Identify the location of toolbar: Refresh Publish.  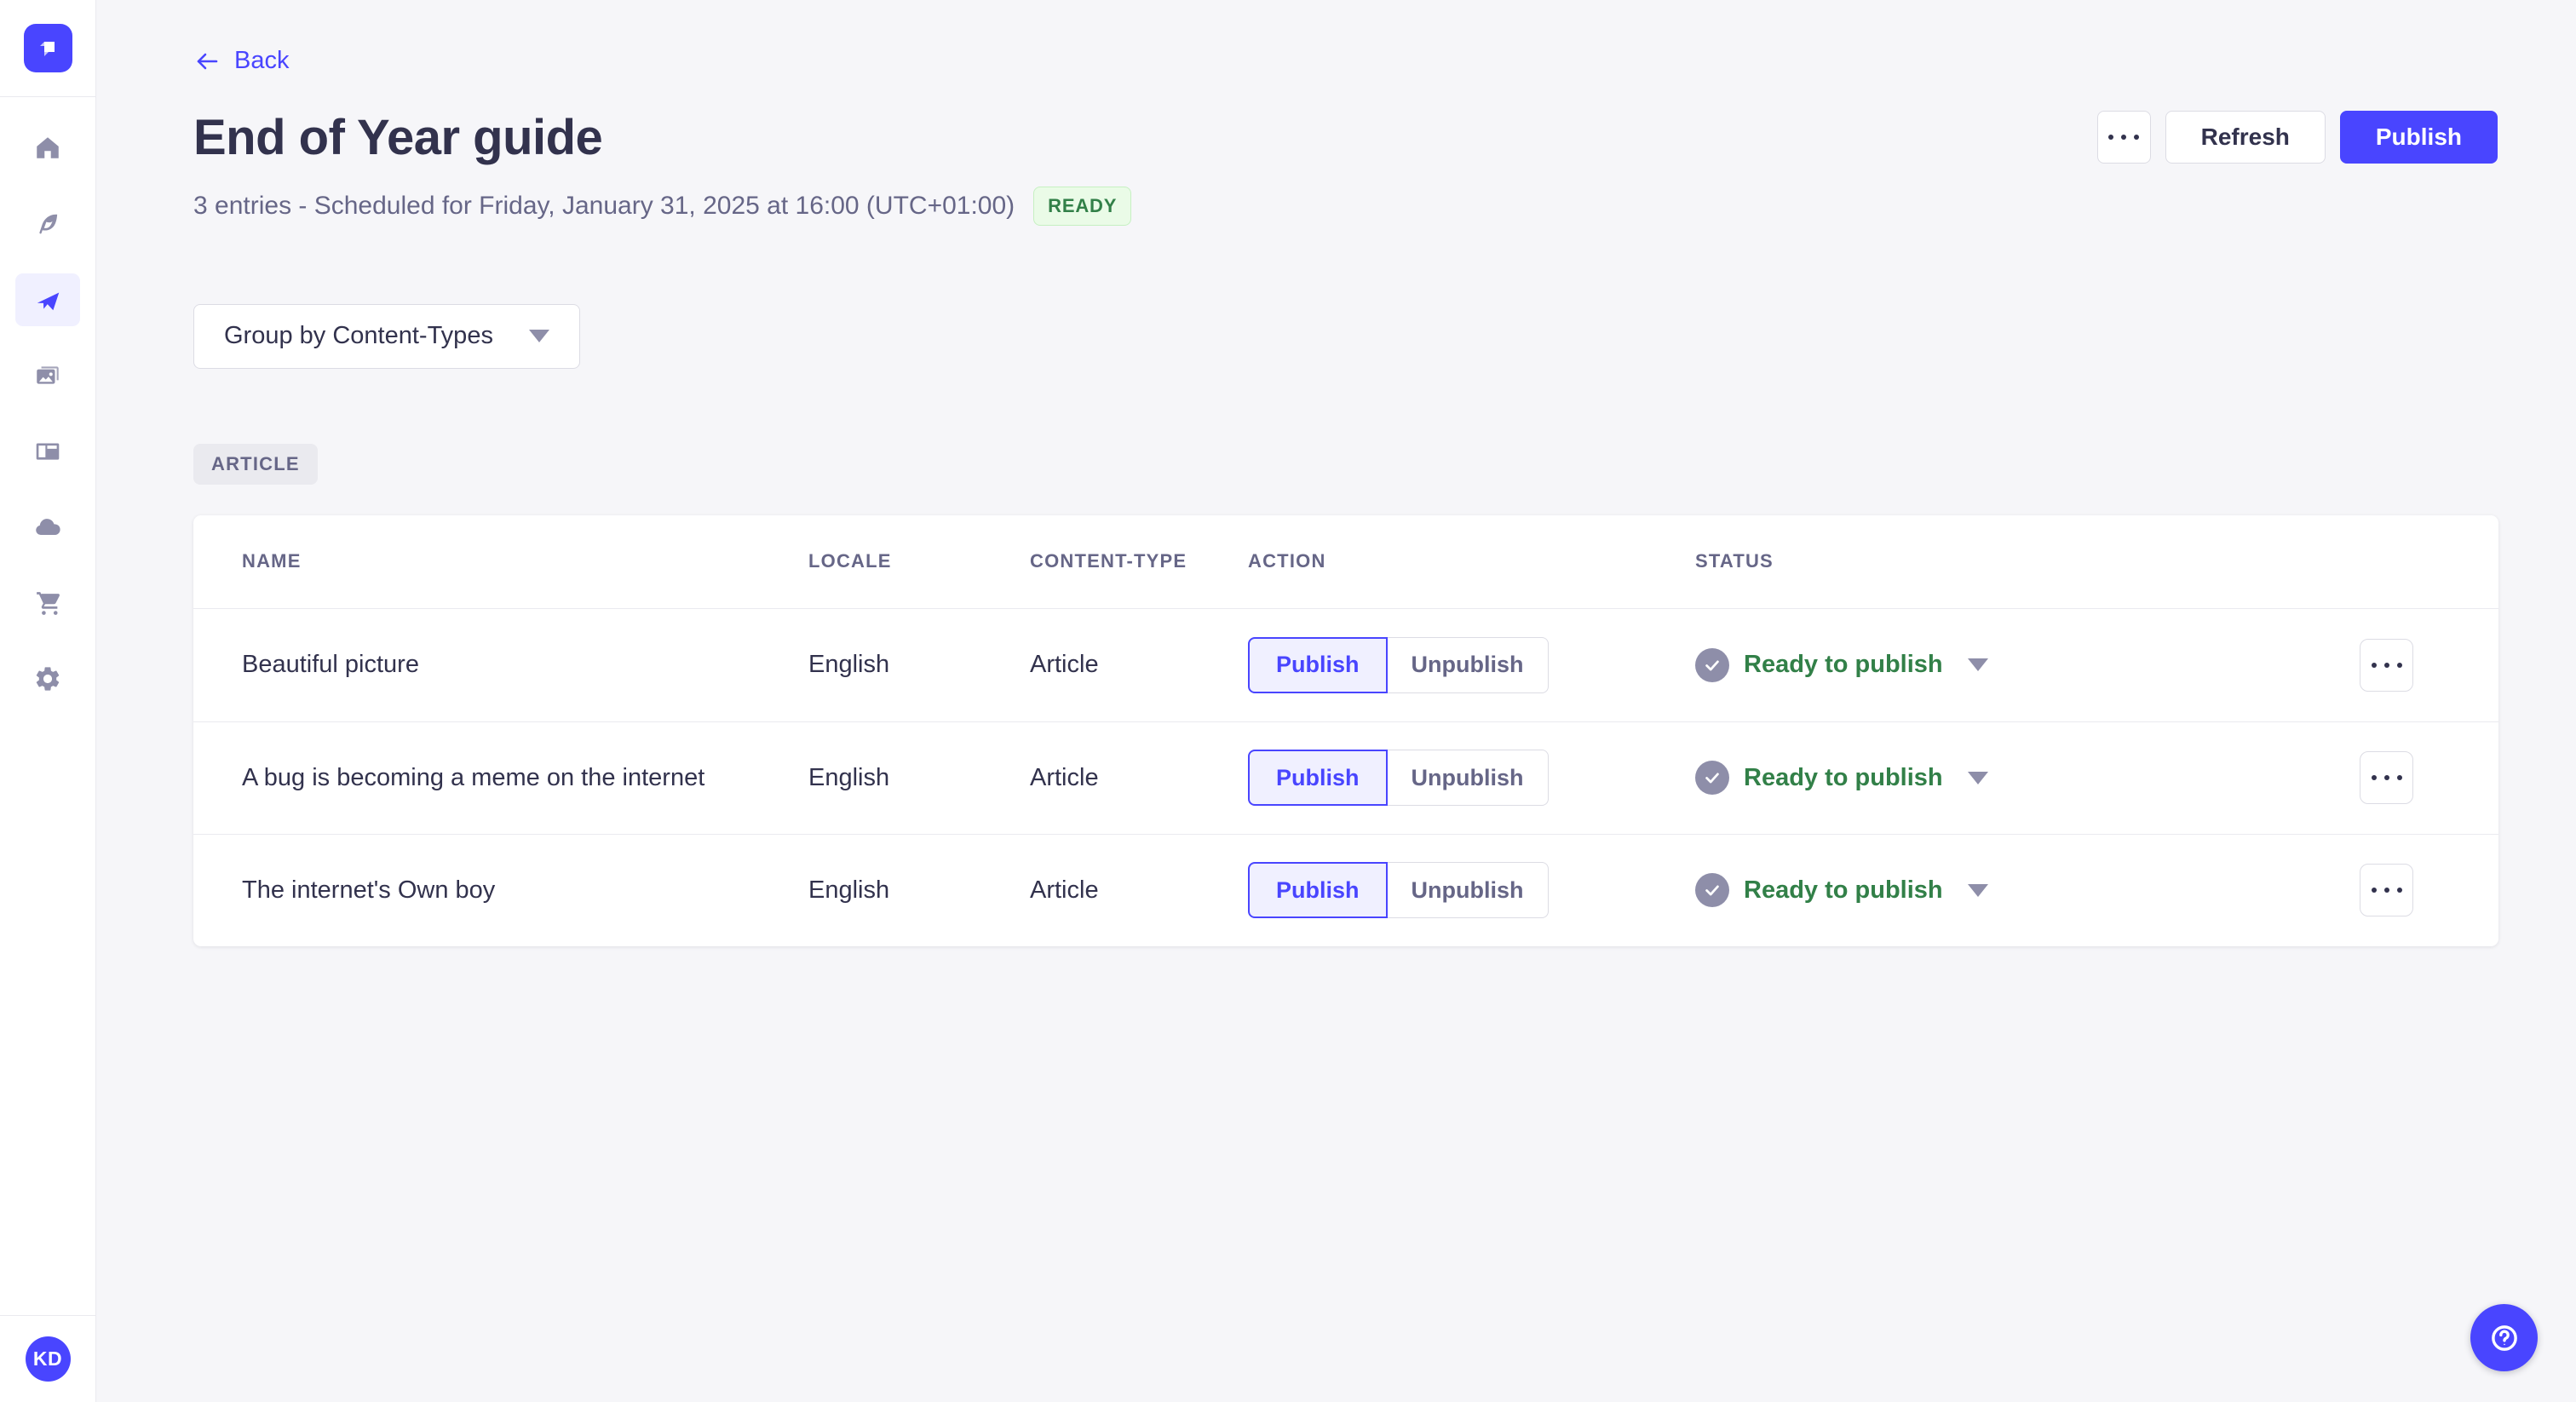
(2297, 137).